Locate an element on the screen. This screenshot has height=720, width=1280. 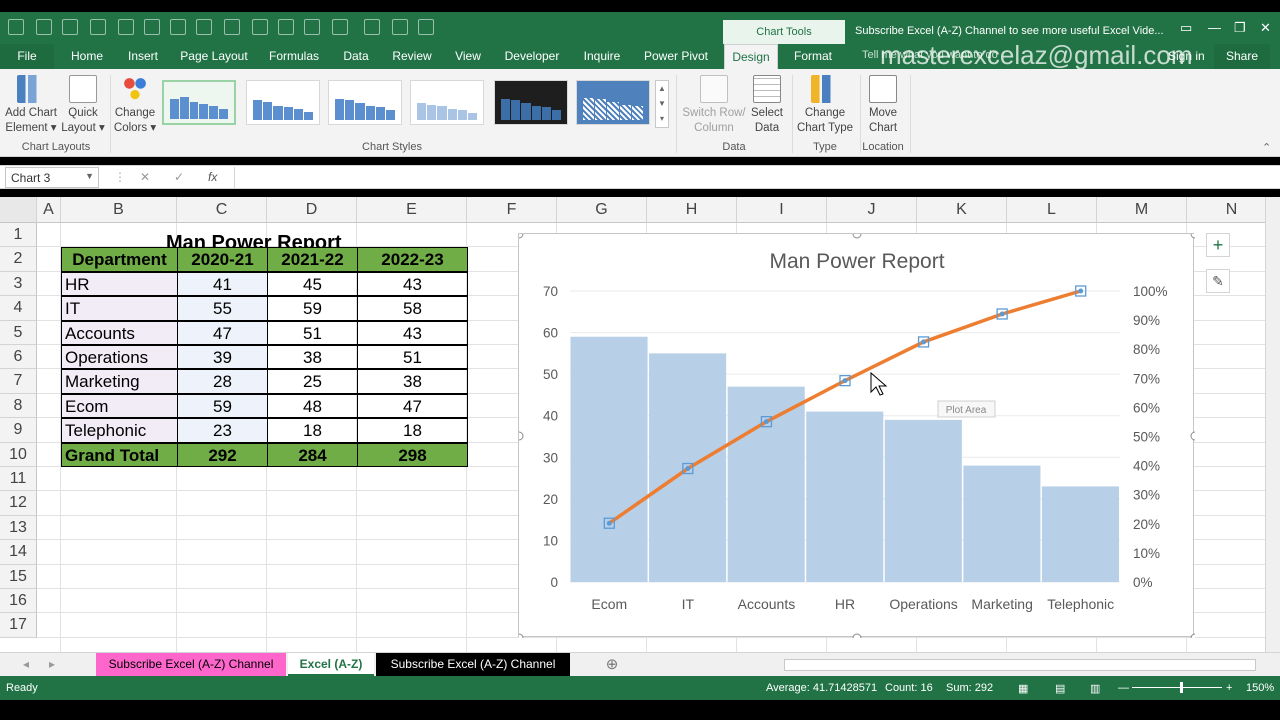
row-header: 11 is located at coordinates (18, 479).